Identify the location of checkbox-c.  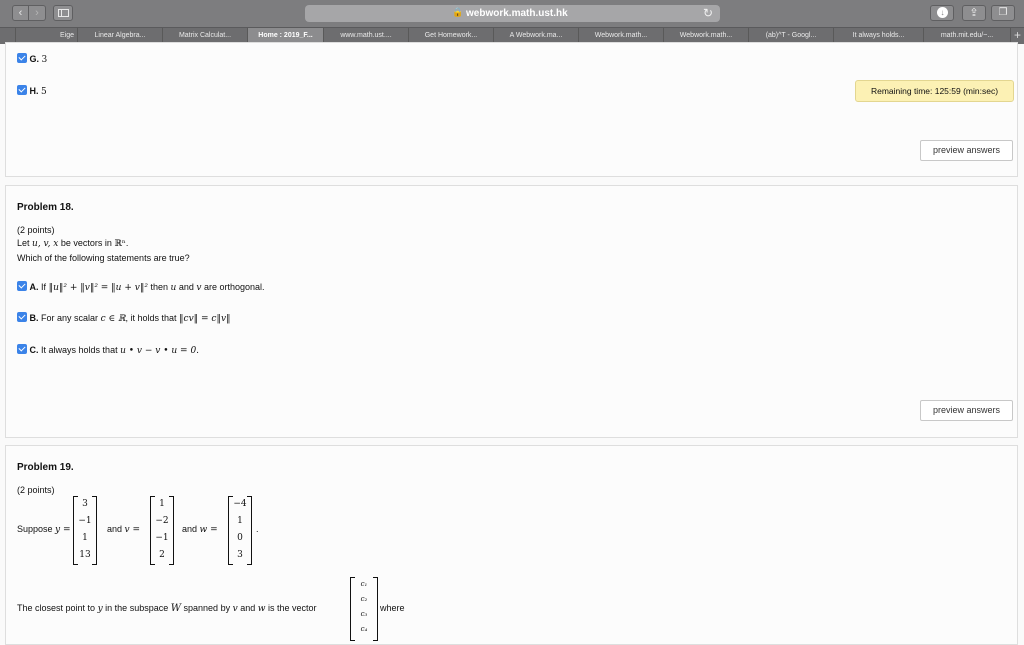
(22, 349).